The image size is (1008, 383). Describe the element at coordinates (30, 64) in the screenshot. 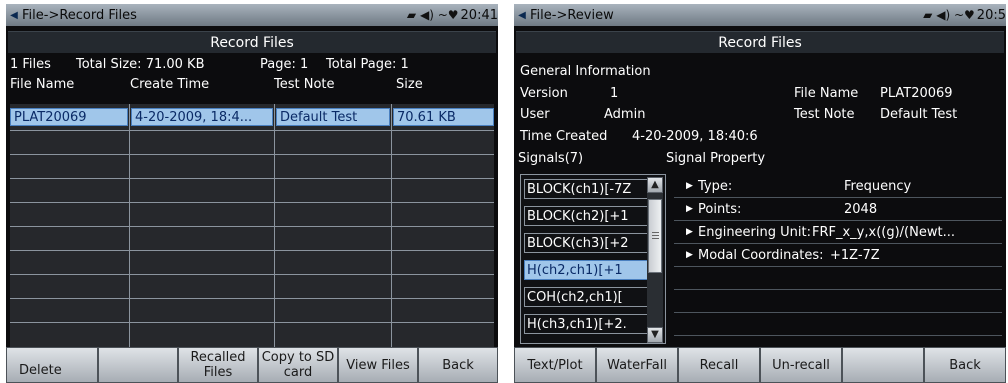

I see `file-count: 1 Files` at that location.